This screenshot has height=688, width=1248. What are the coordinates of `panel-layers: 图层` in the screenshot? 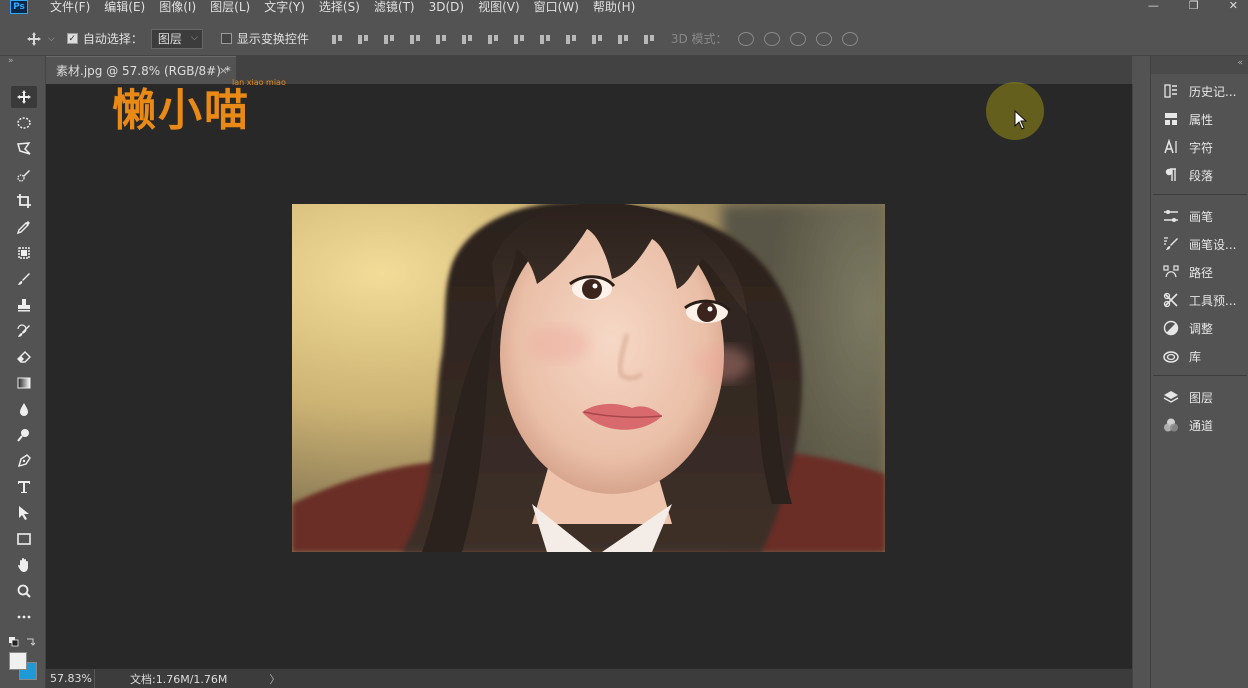 It's located at (1204, 397).